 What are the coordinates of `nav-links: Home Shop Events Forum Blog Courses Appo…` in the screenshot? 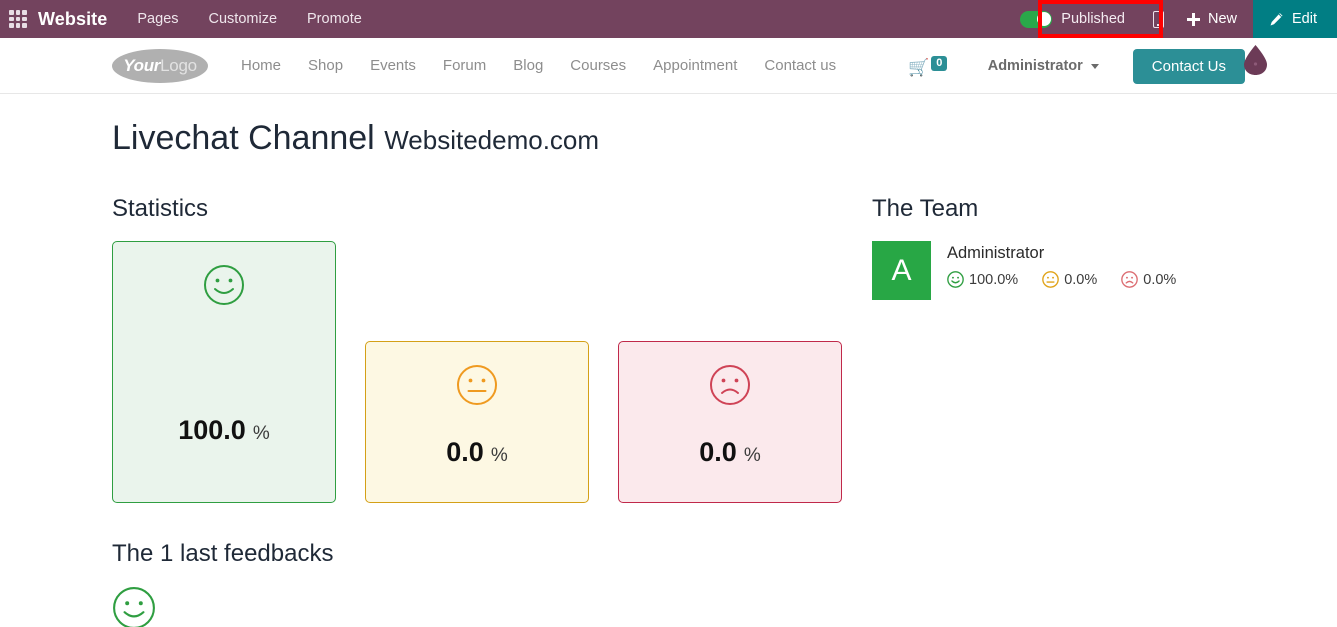 It's located at (552, 65).